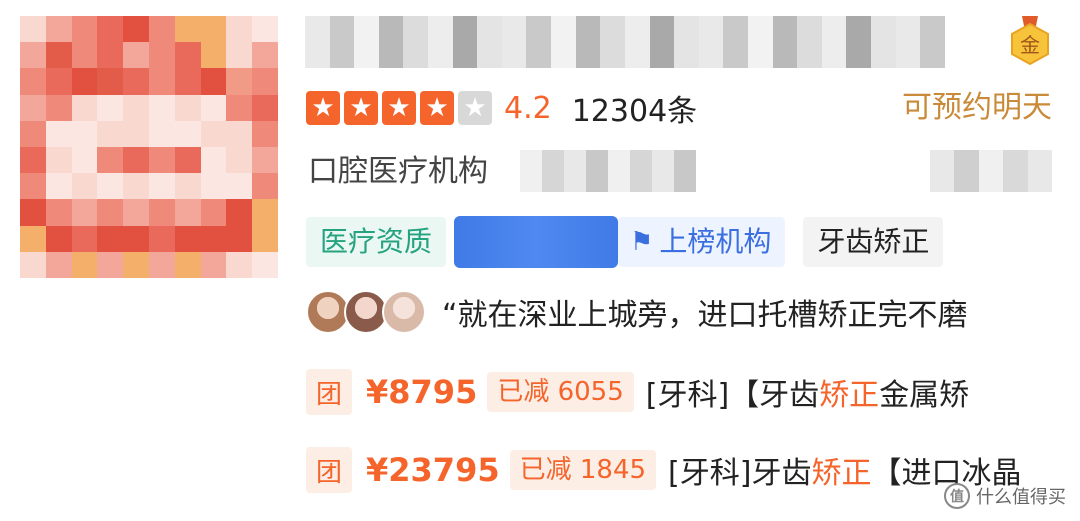  I want to click on tag-ranked-institution: ⚑ 上榜机构, so click(702, 242).